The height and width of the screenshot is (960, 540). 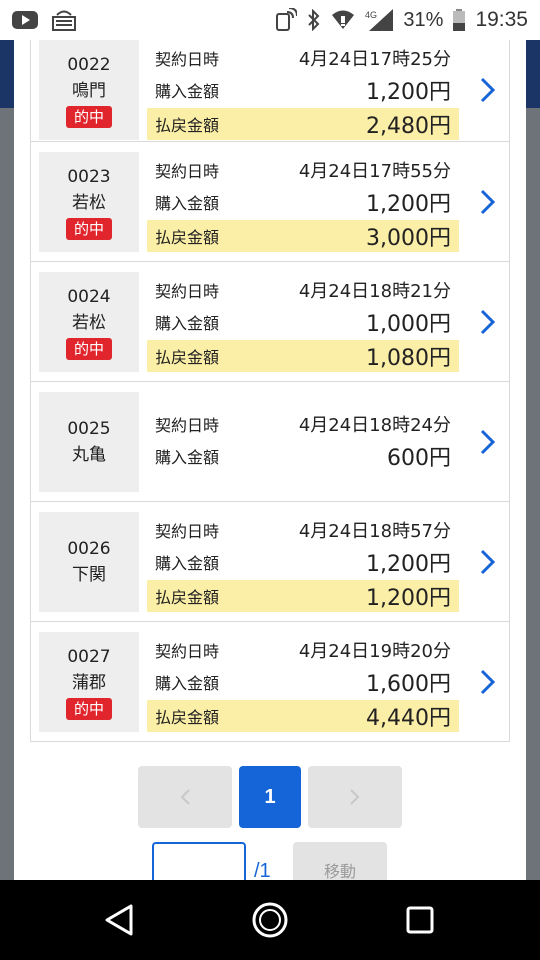 What do you see at coordinates (7, 460) in the screenshot?
I see `background-page-left` at bounding box center [7, 460].